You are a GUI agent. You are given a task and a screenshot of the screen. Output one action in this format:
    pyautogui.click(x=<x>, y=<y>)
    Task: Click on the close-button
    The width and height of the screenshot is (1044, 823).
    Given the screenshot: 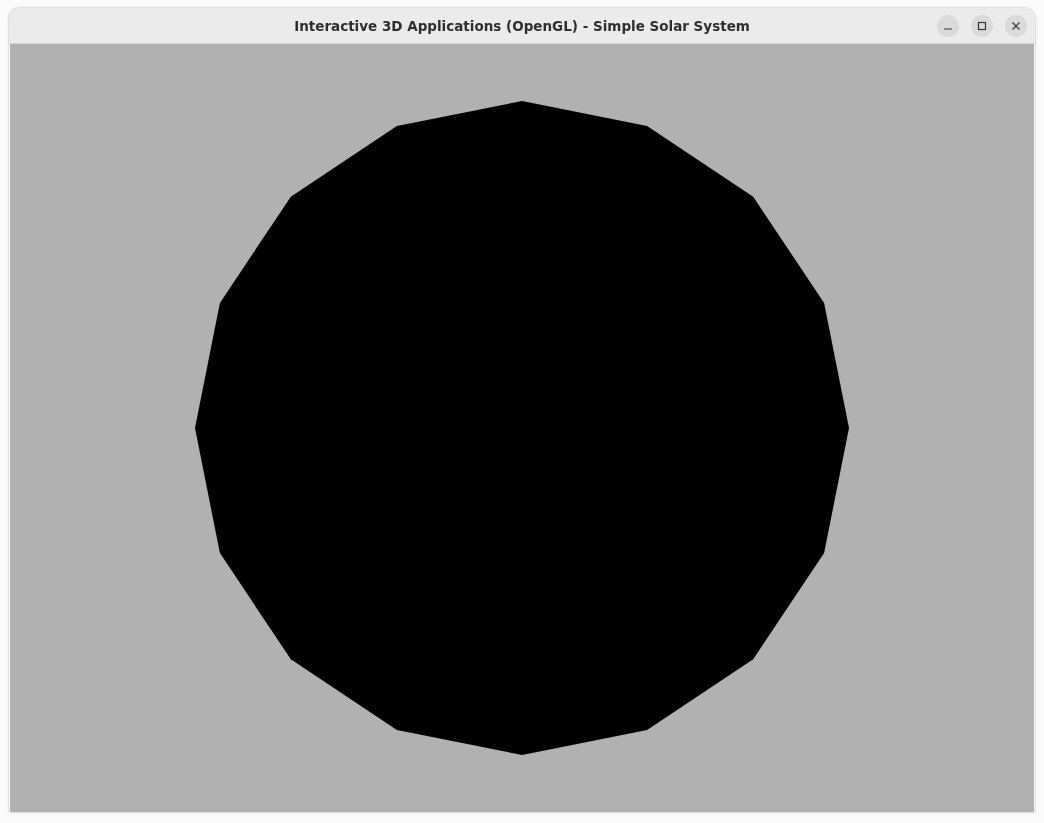 What is the action you would take?
    pyautogui.click(x=1016, y=26)
    